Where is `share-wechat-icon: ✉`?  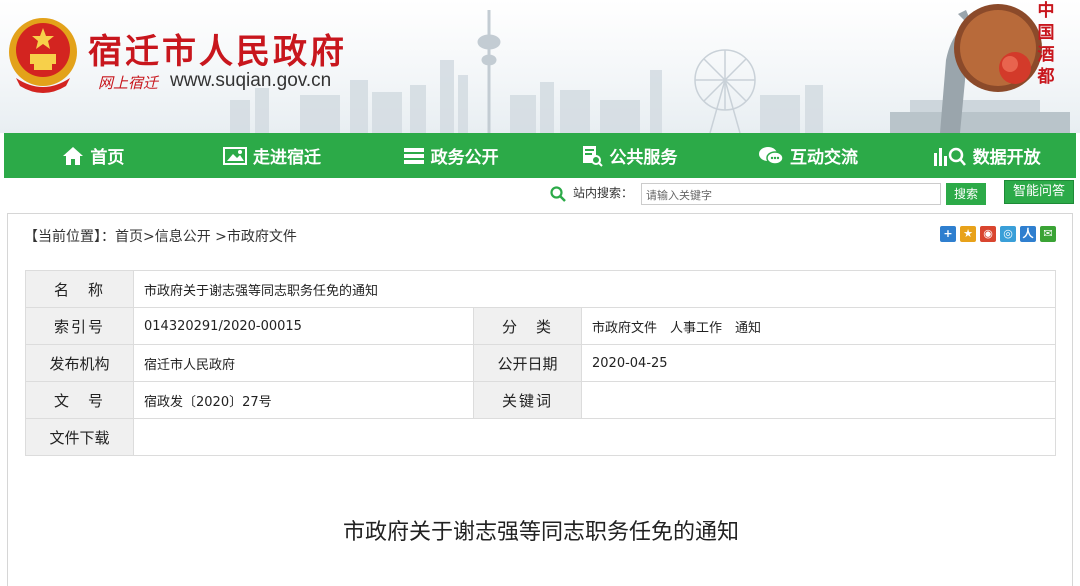
share-wechat-icon: ✉ is located at coordinates (1048, 234).